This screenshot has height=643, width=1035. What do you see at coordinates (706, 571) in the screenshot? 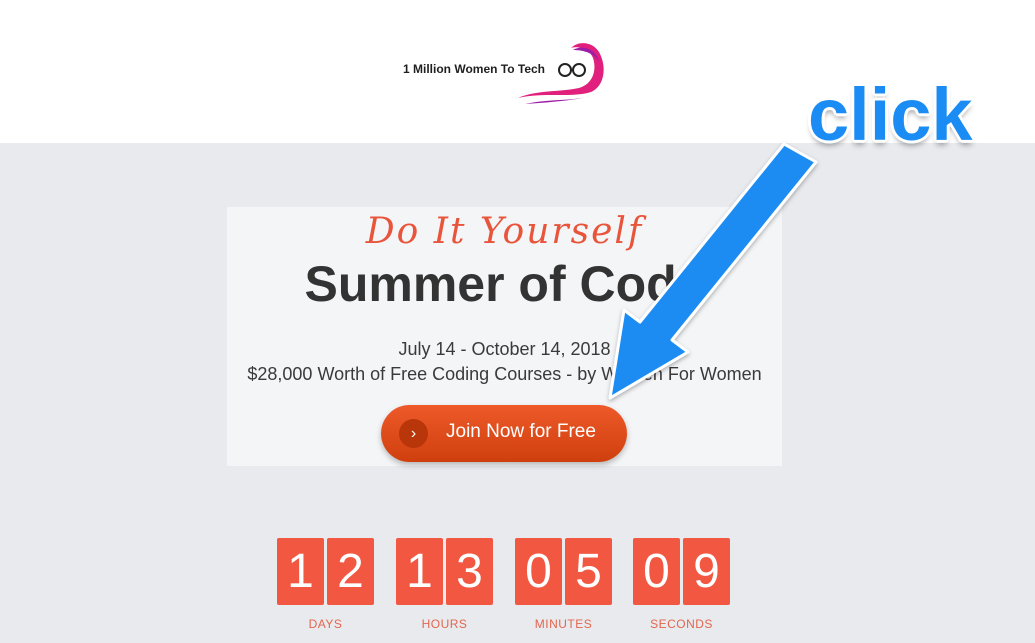
I see `countdown-digit: 9` at bounding box center [706, 571].